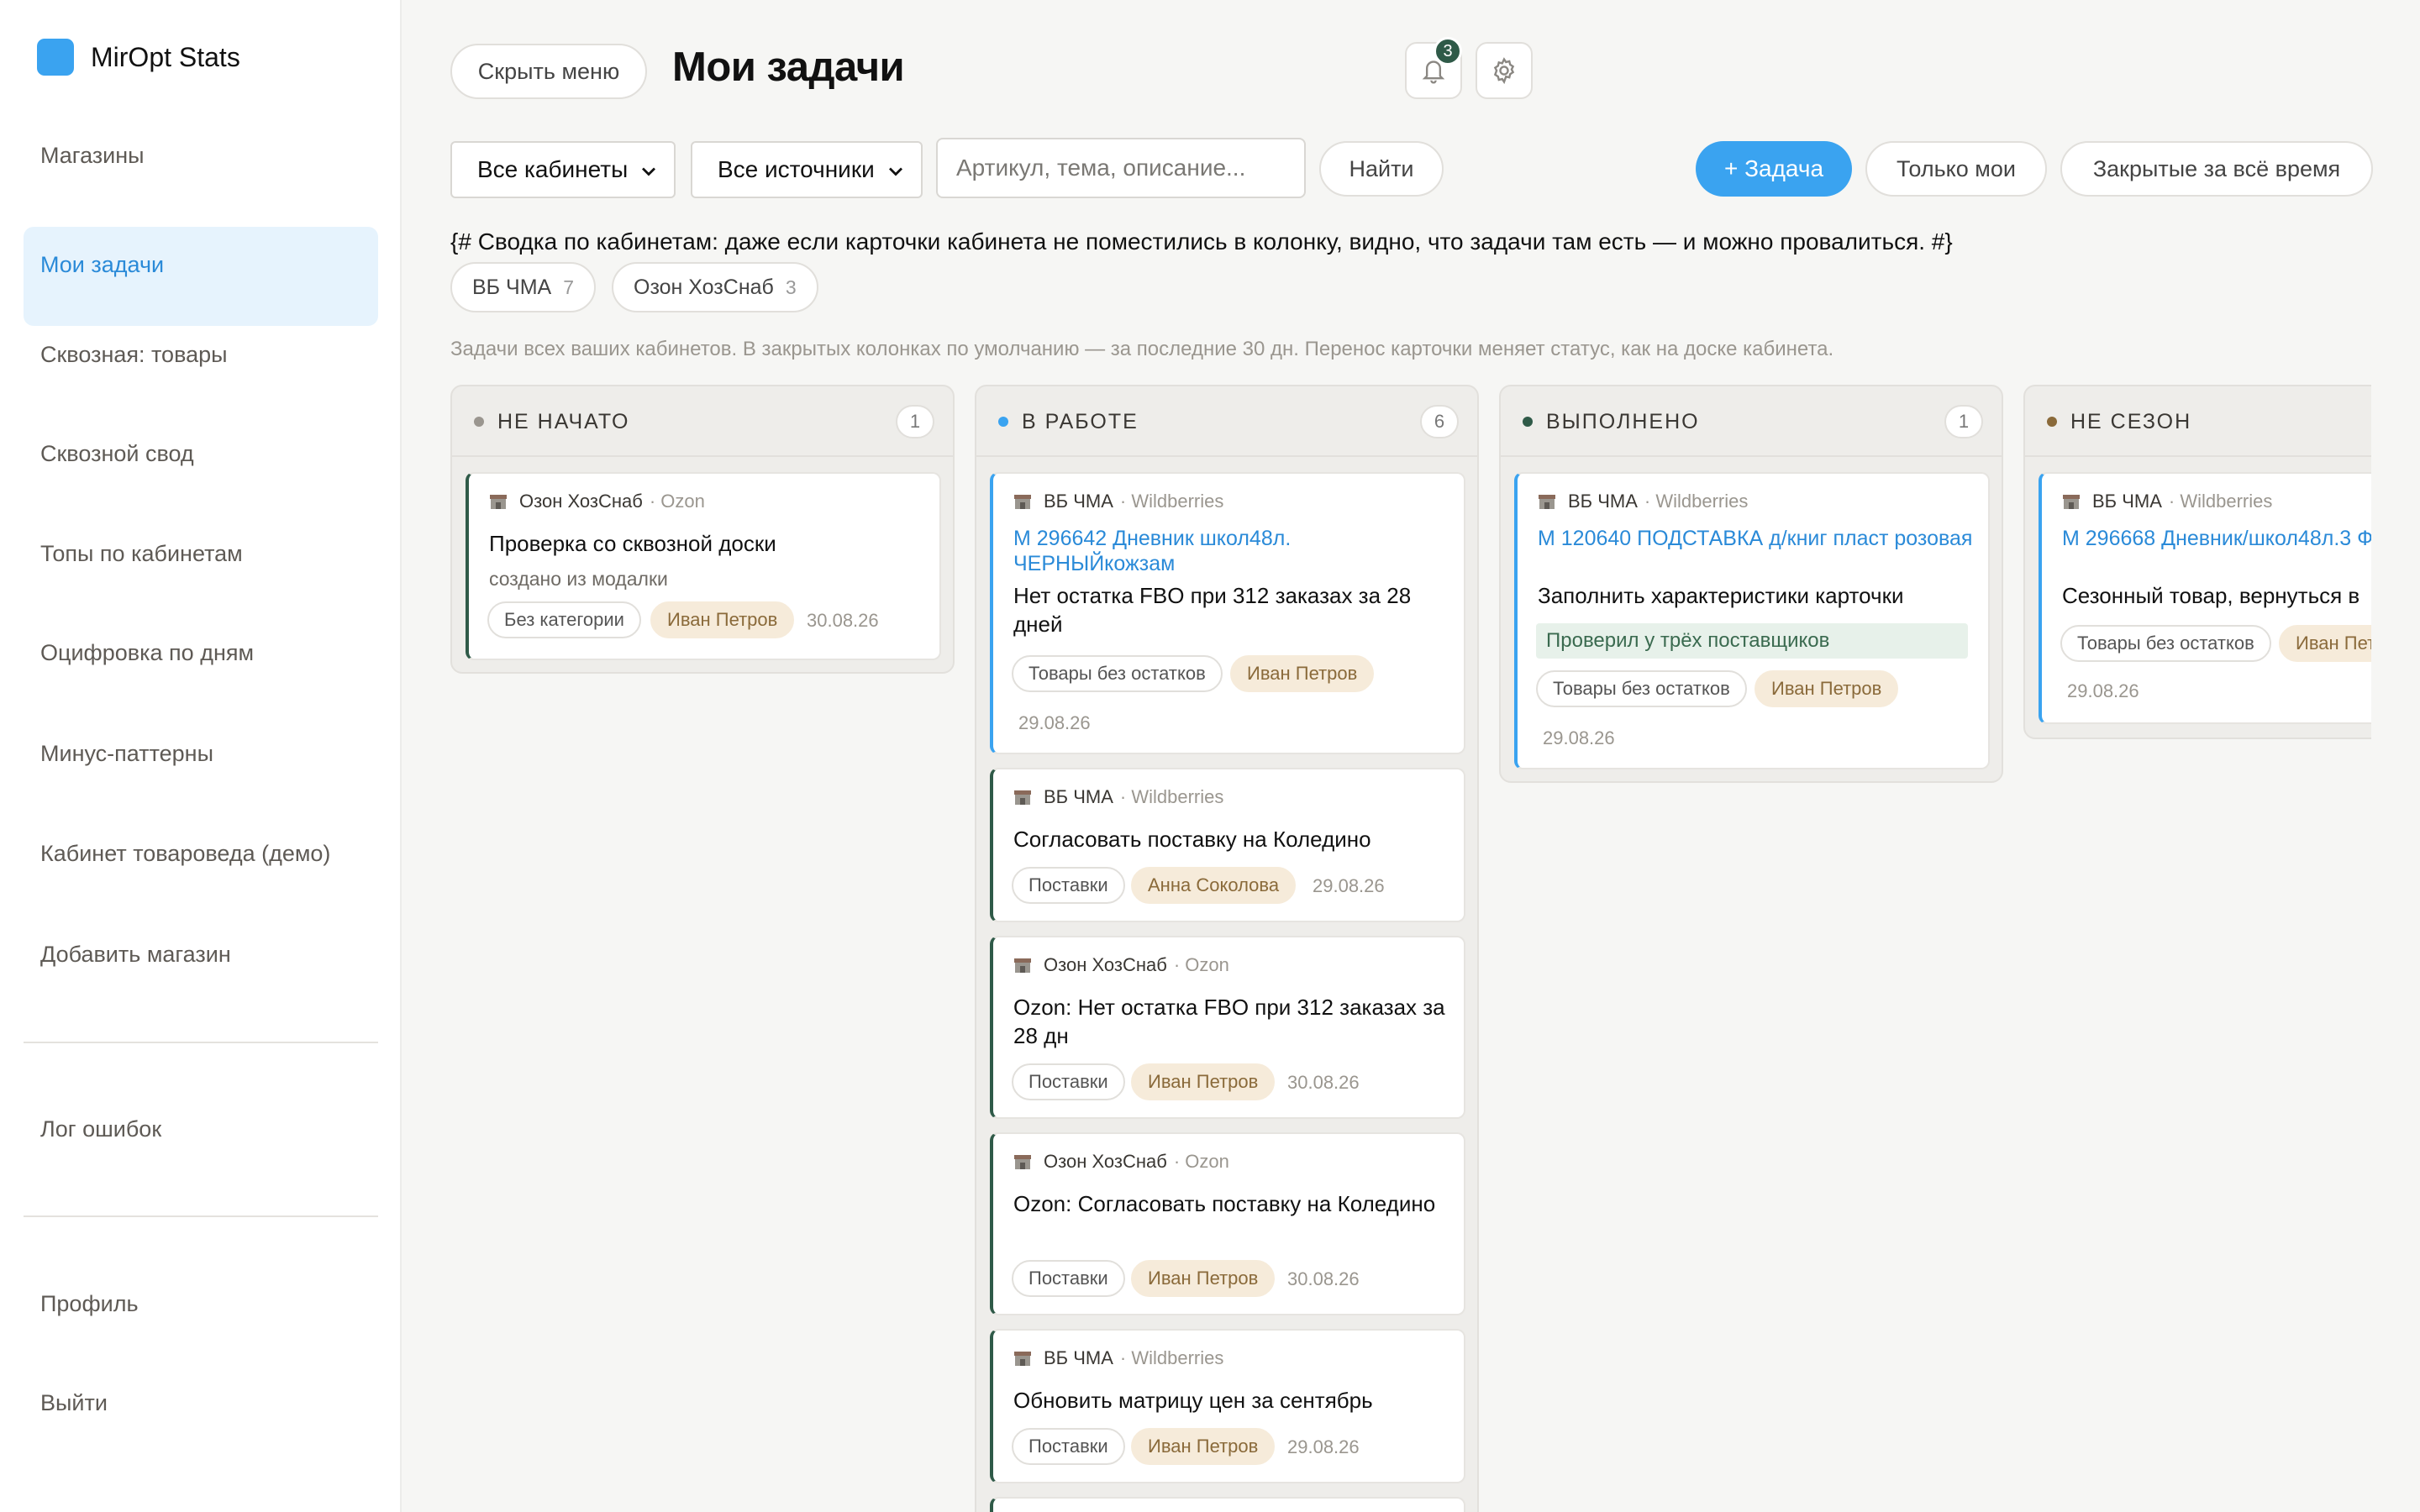 The height and width of the screenshot is (1512, 2420). Describe the element at coordinates (703, 421) in the screenshot. I see `column-header: НЕ НАЧАТО 1` at that location.